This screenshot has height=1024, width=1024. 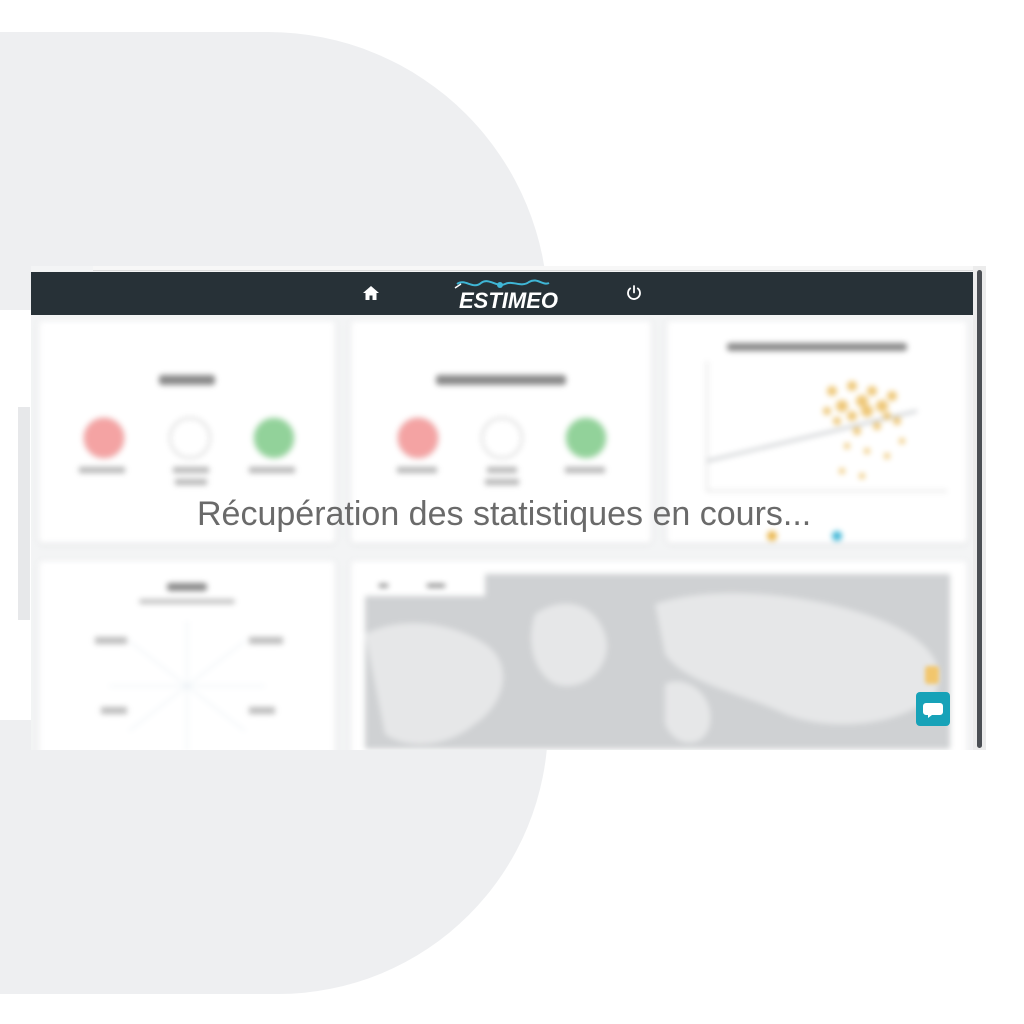 I want to click on world-map, so click(x=657, y=661).